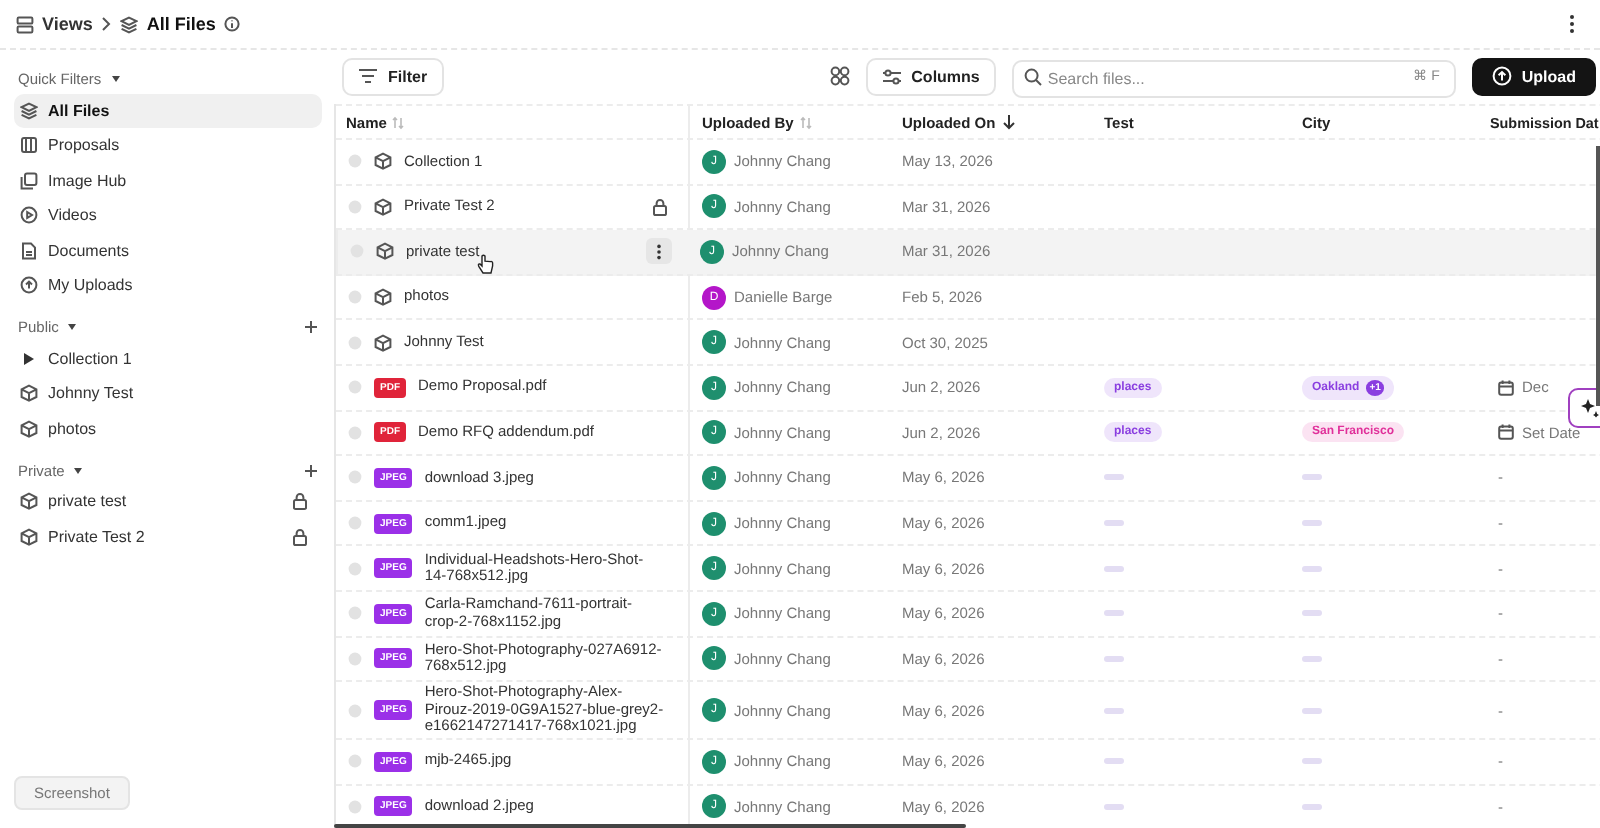 This screenshot has width=1600, height=828. I want to click on sidebar-item: Johnny Test, so click(168, 393).